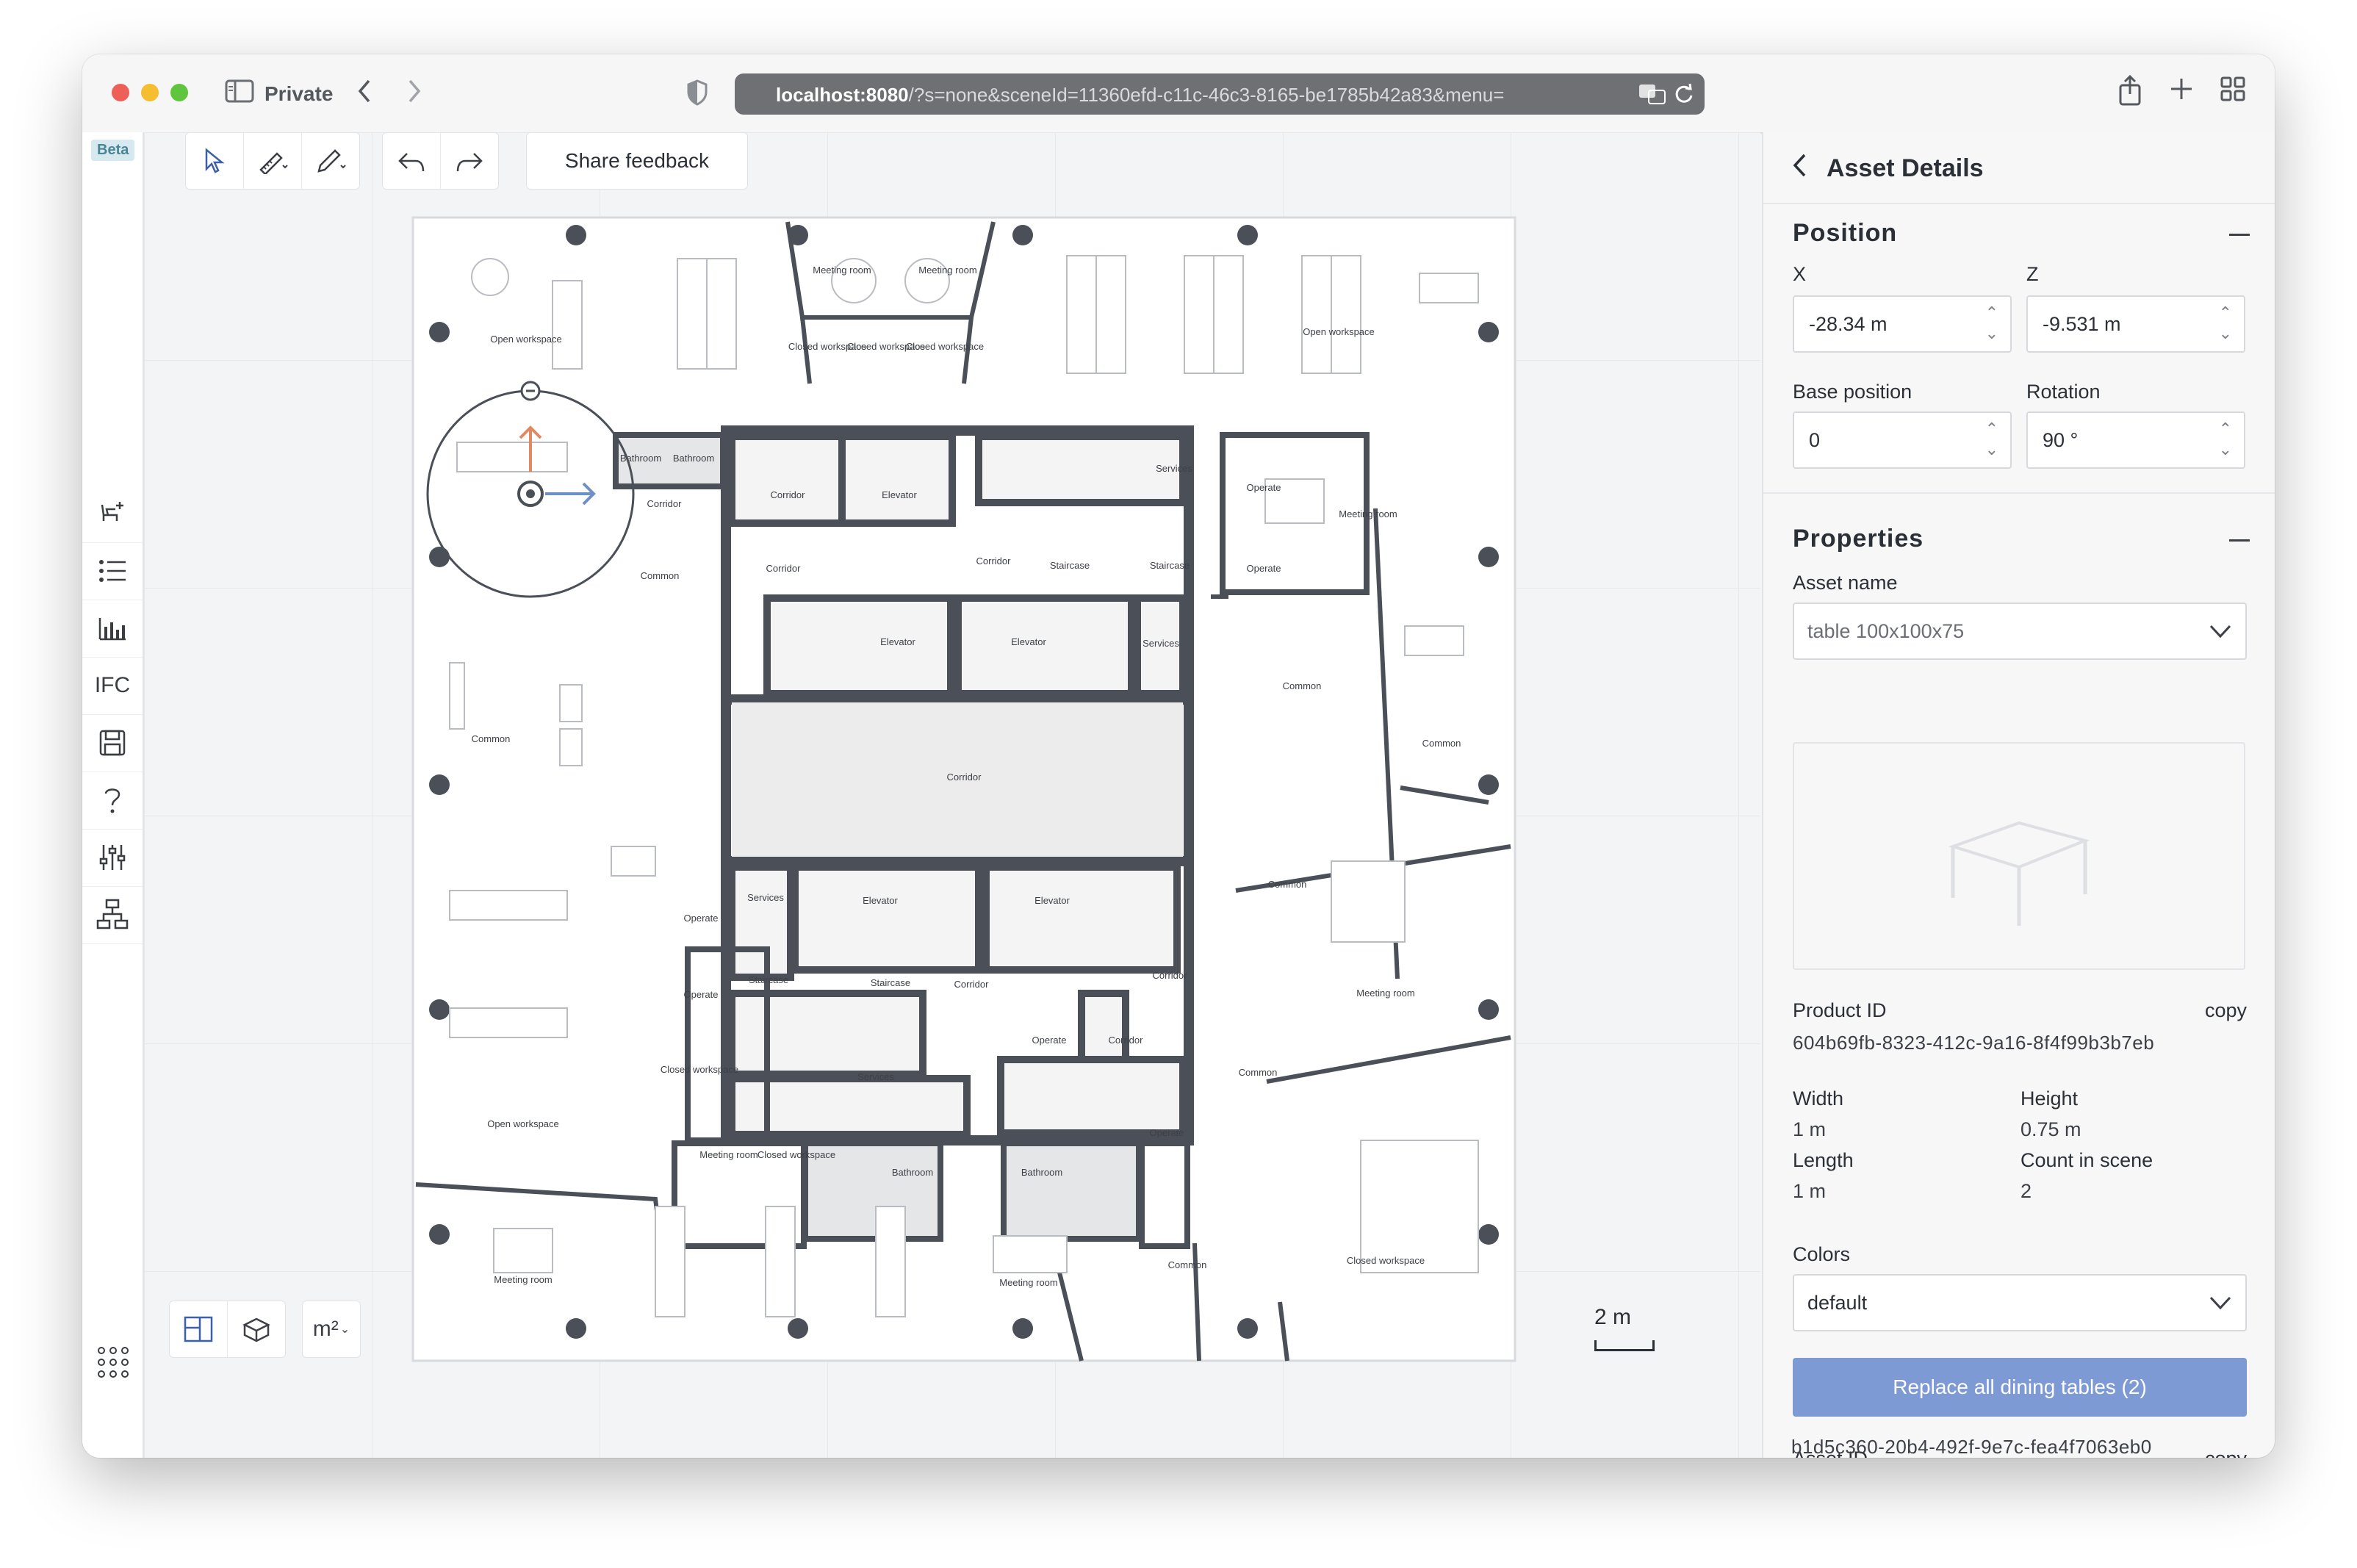  Describe the element at coordinates (414, 94) in the screenshot. I see `forward-arrow-icon` at that location.